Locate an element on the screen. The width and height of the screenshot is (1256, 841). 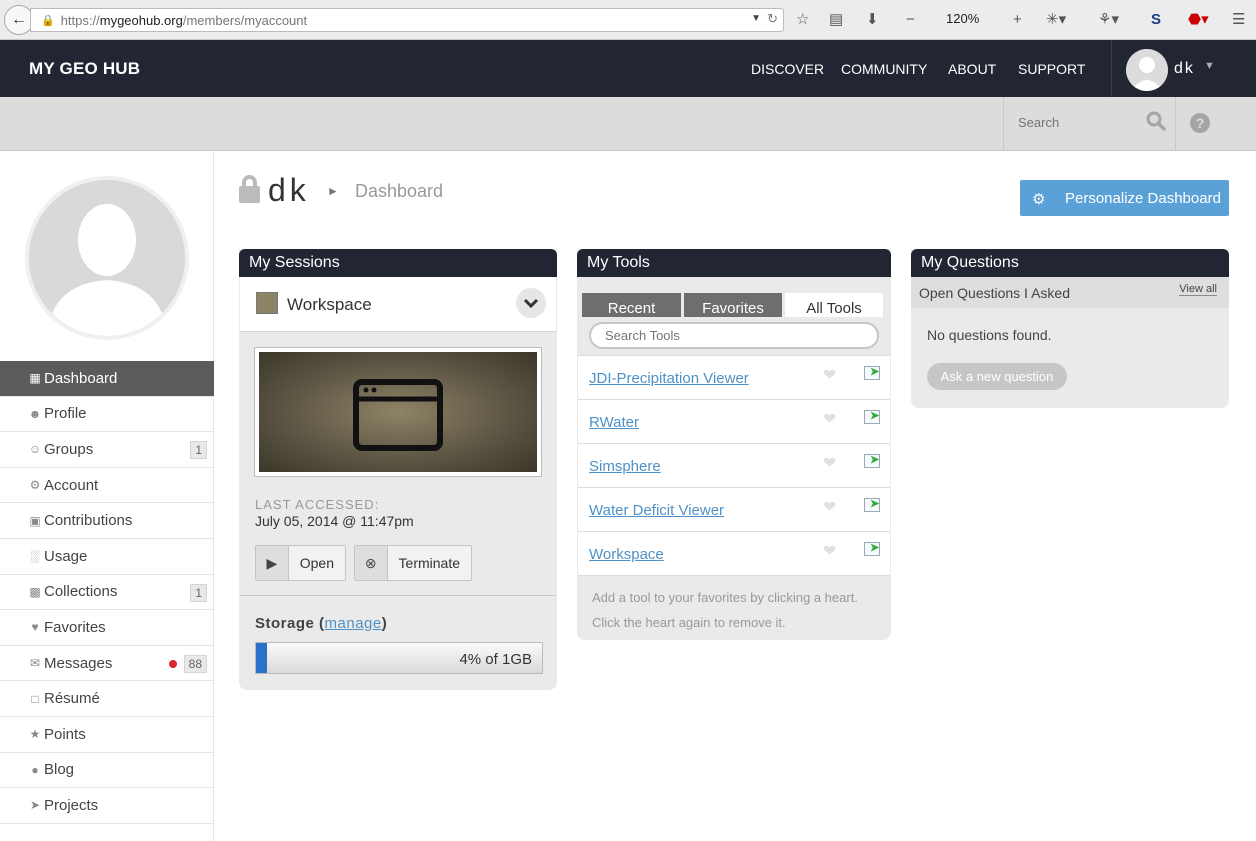
list-item: Water Deficit Viewer ❤ ➤ is located at coordinates (734, 510).